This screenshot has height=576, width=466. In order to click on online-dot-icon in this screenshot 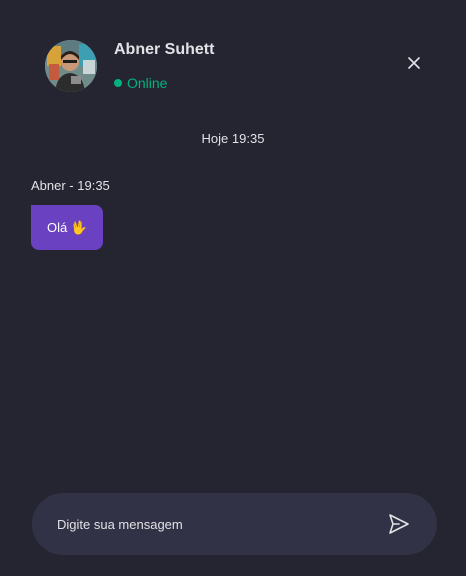, I will do `click(118, 83)`.